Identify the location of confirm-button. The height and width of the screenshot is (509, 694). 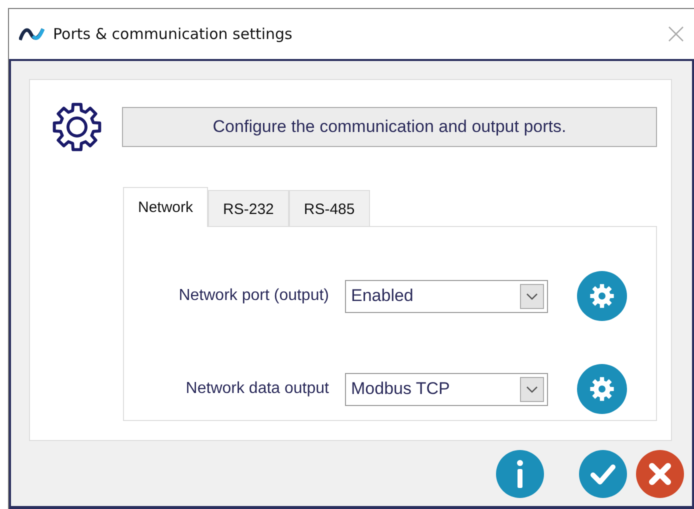
(603, 474).